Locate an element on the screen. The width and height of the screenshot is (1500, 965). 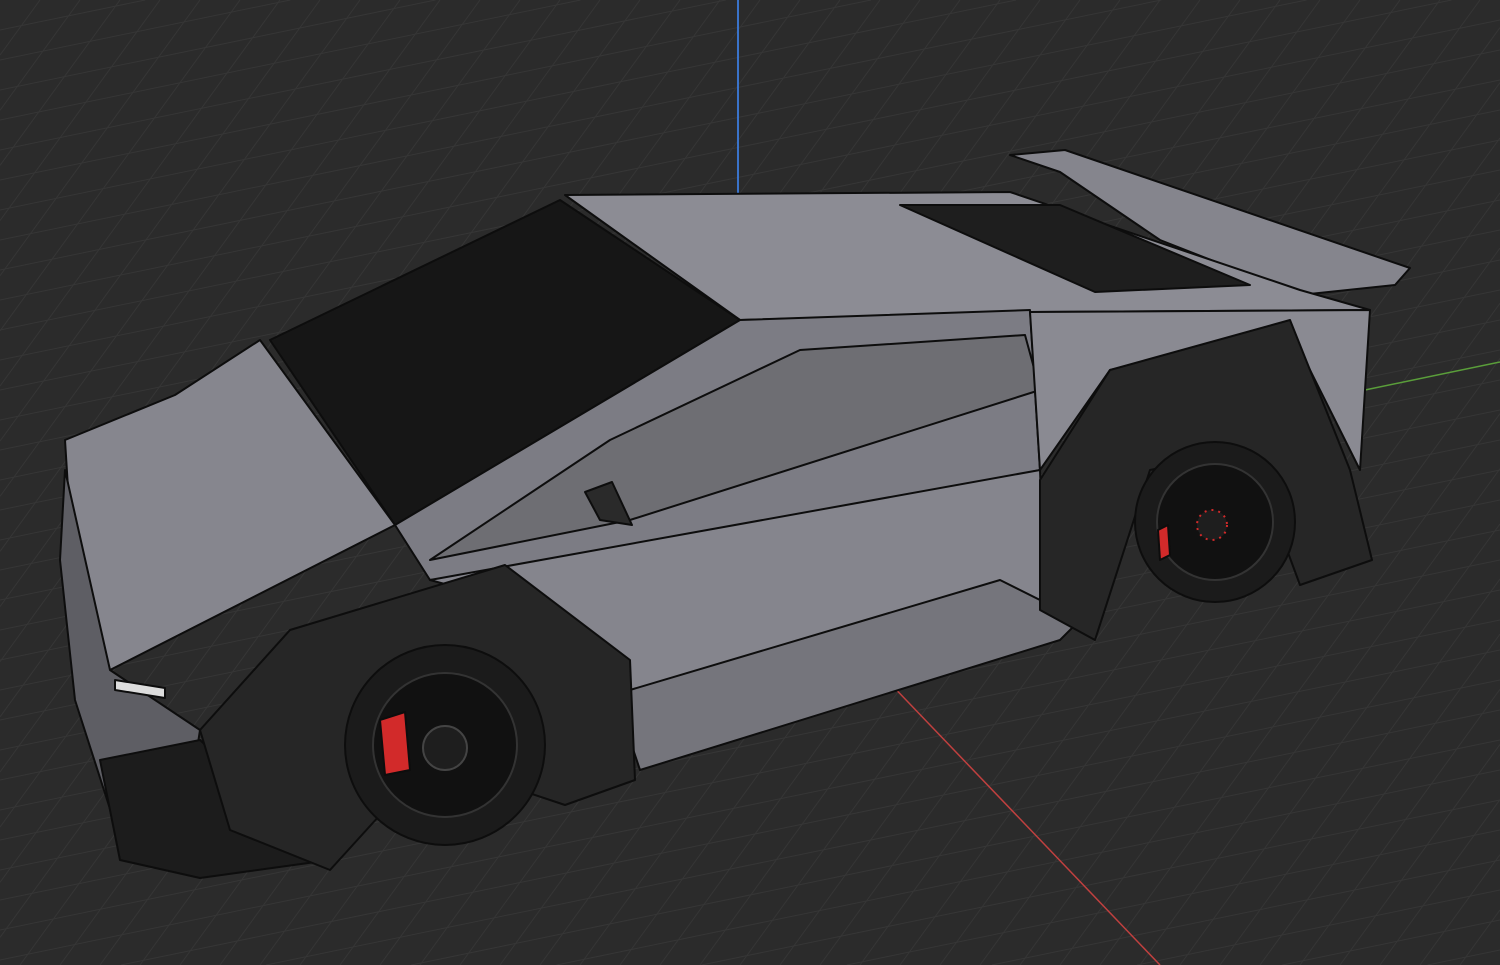
rear-wheel is located at coordinates (1215, 522).